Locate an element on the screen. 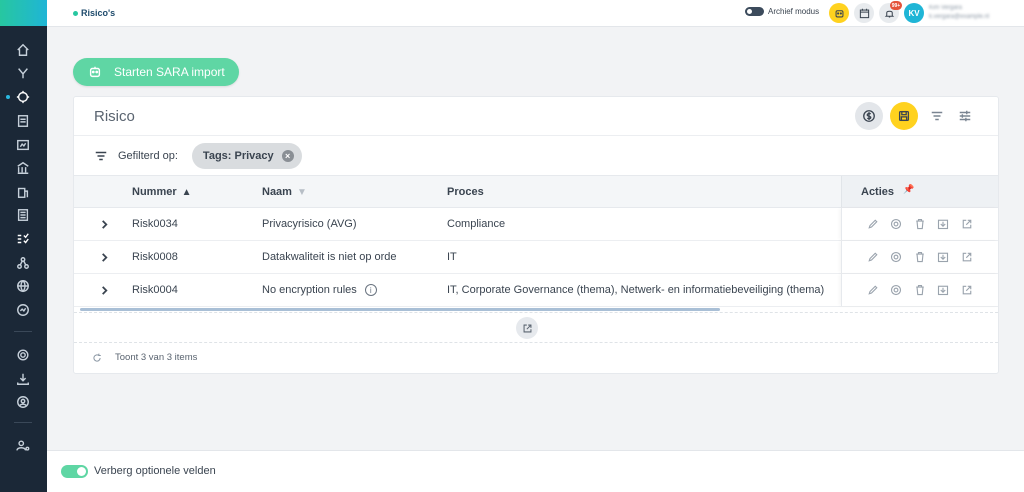  info-icon: i is located at coordinates (370, 290).